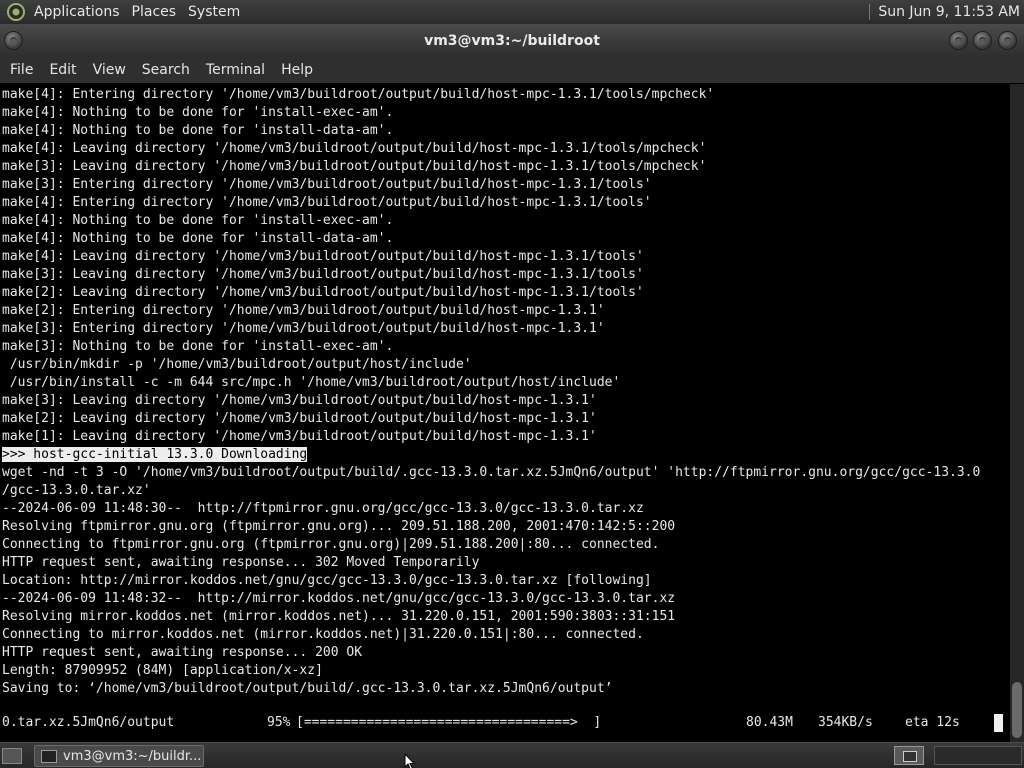 The image size is (1024, 768). I want to click on mouse-pointer-icon, so click(410, 761).